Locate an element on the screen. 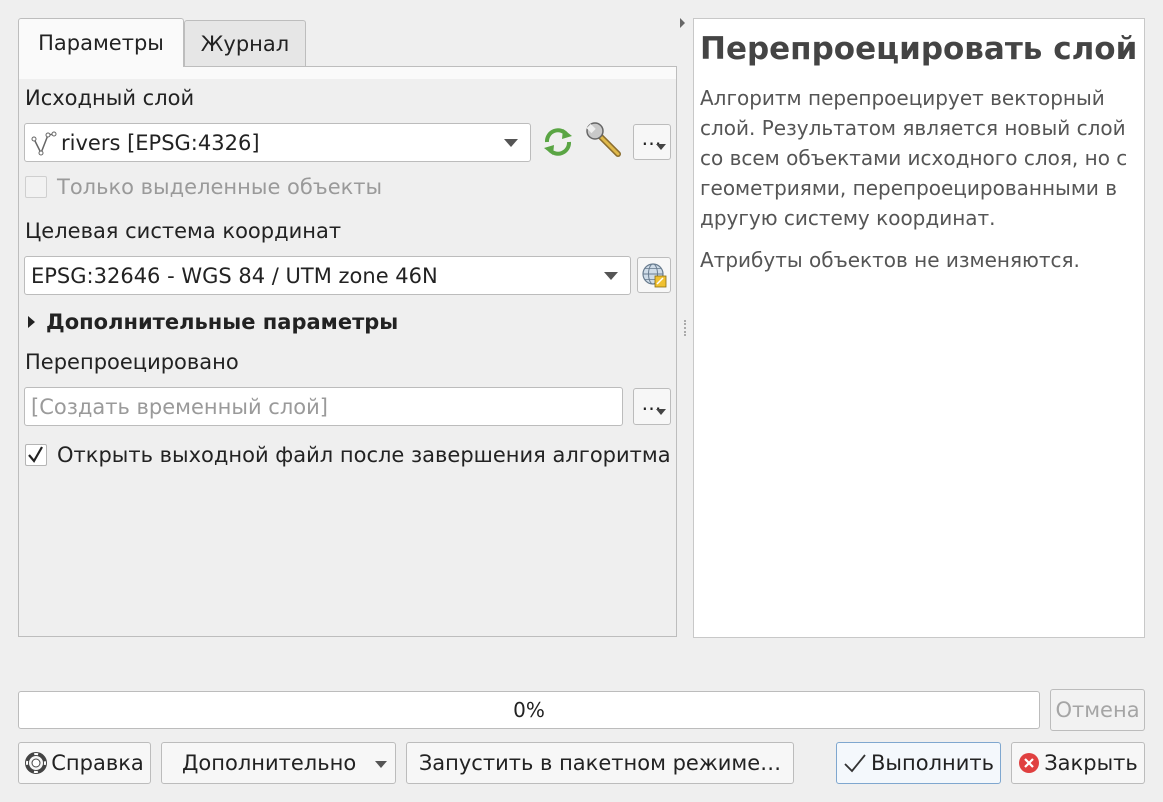 The image size is (1163, 802). tab-log-label: Журнал is located at coordinates (245, 43).